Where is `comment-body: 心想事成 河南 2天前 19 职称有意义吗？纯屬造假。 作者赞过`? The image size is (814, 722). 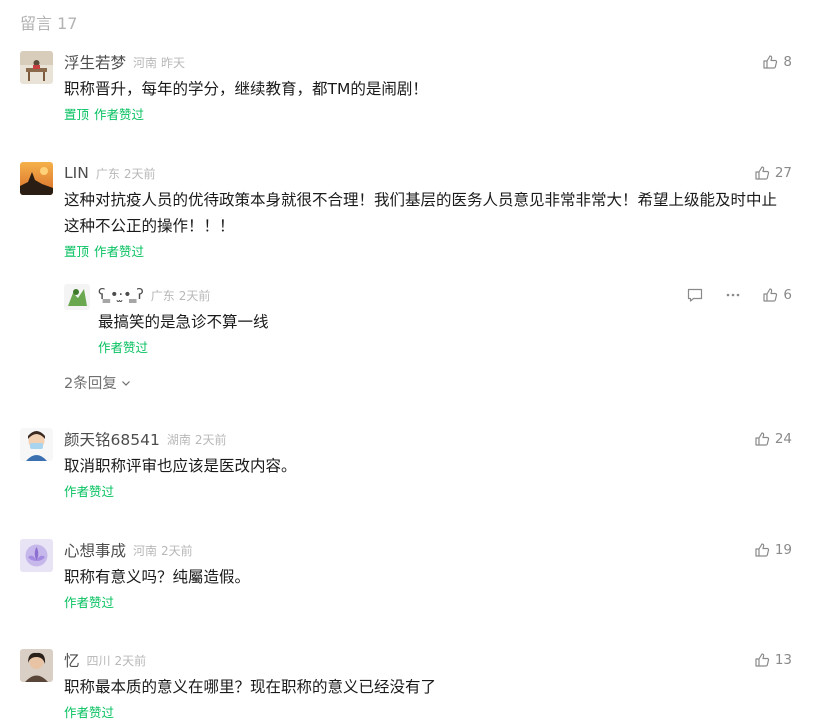 comment-body: 心想事成 河南 2天前 19 职称有意义吗？纯屬造假。 作者赞过 is located at coordinates (428, 575).